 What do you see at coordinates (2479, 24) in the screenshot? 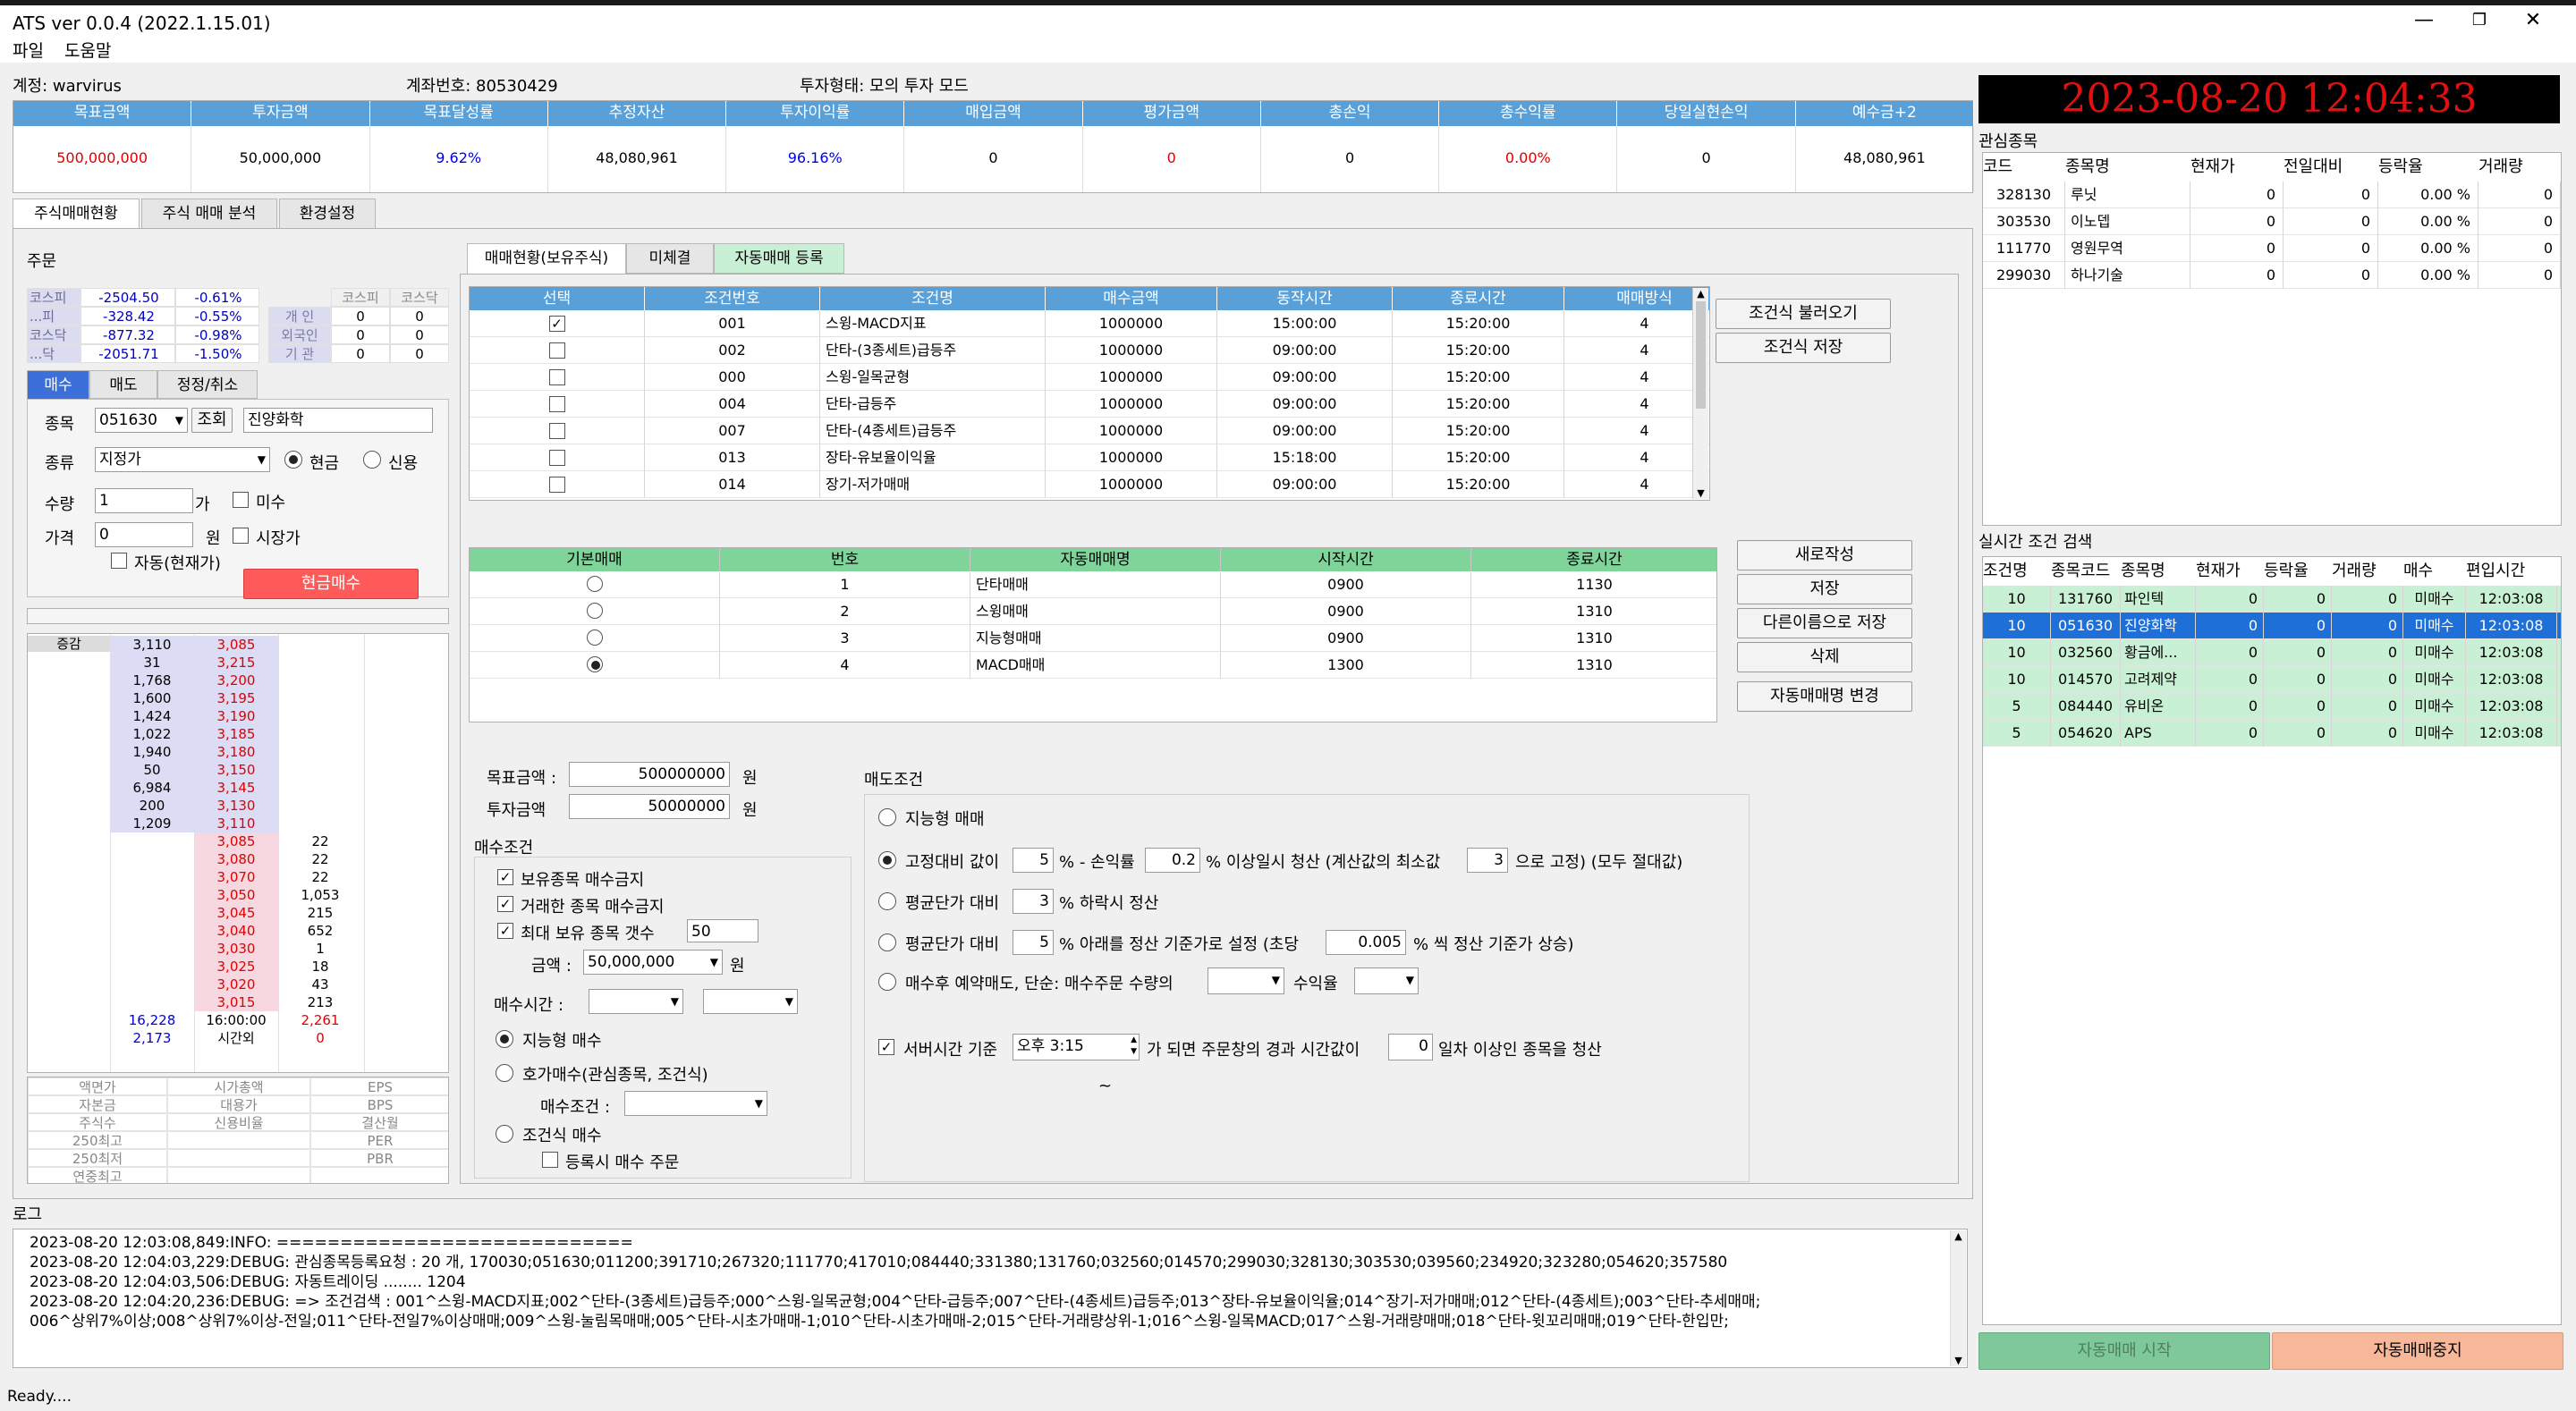
I see `restore-icon: ❐` at bounding box center [2479, 24].